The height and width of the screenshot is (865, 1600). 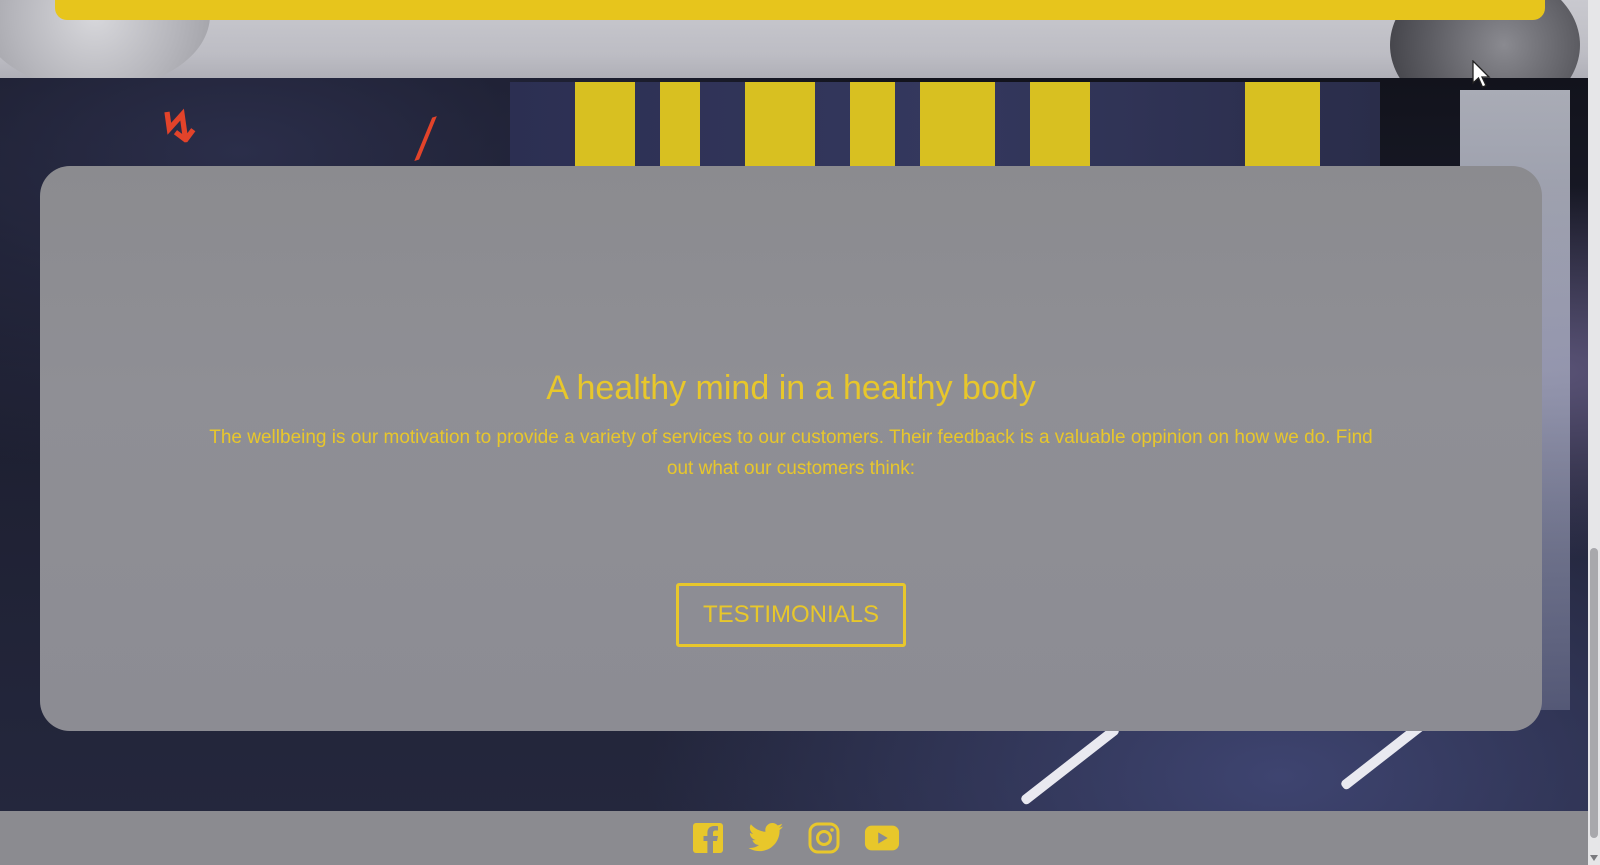 I want to click on facebook-icon, so click(x=708, y=838).